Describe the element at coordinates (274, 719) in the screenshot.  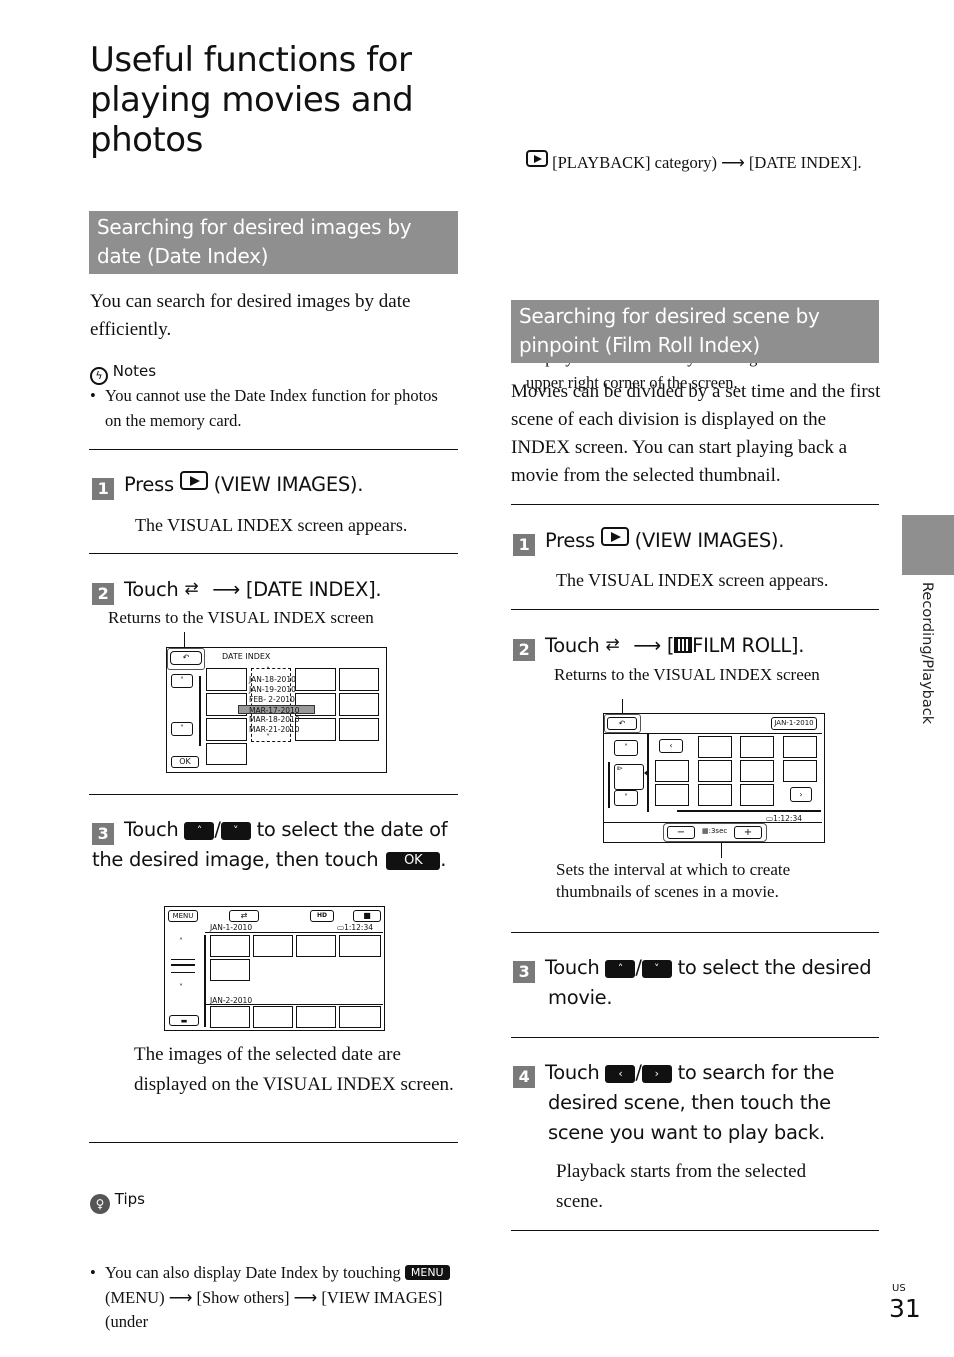
I see `date-item: MAR-18-2010` at that location.